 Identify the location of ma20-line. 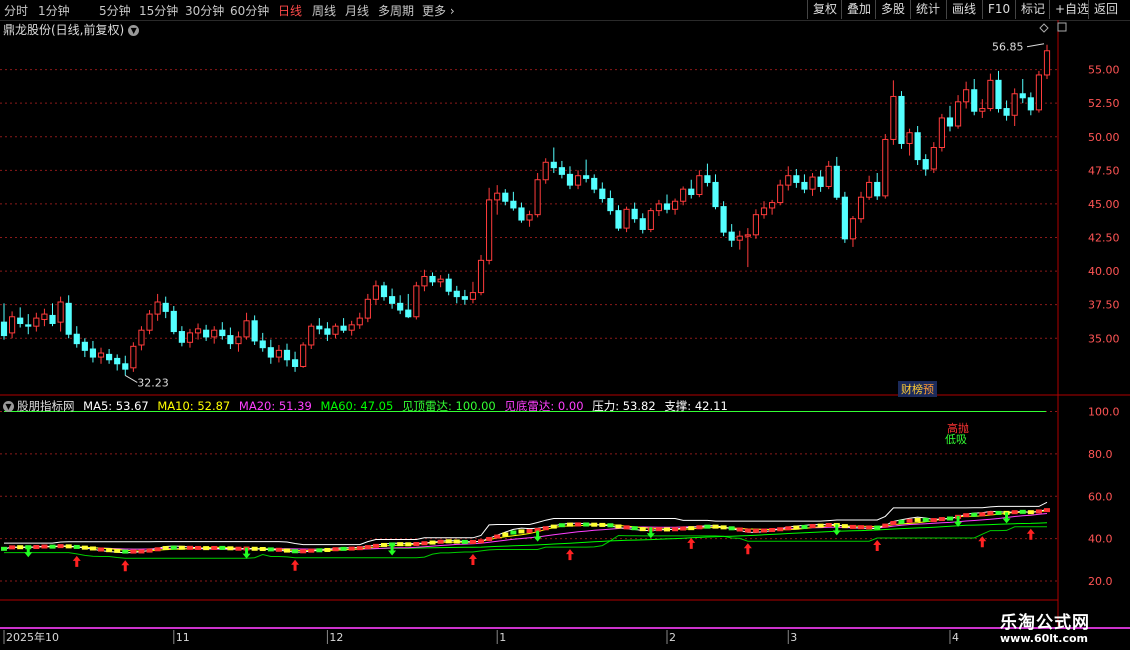
(525, 531).